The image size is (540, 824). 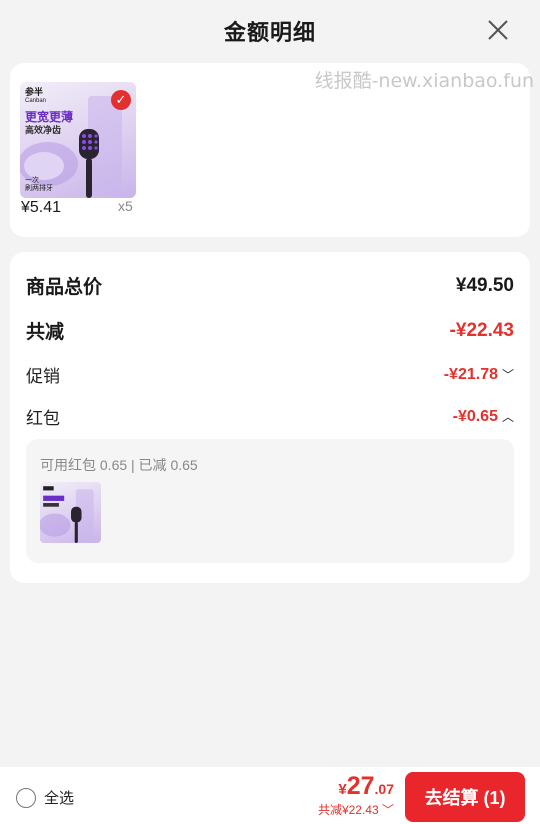 What do you see at coordinates (59, 798) in the screenshot?
I see `select-all-label: 全选` at bounding box center [59, 798].